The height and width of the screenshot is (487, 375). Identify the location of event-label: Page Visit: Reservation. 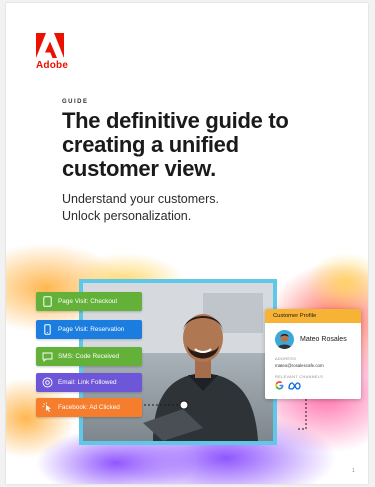
(91, 329).